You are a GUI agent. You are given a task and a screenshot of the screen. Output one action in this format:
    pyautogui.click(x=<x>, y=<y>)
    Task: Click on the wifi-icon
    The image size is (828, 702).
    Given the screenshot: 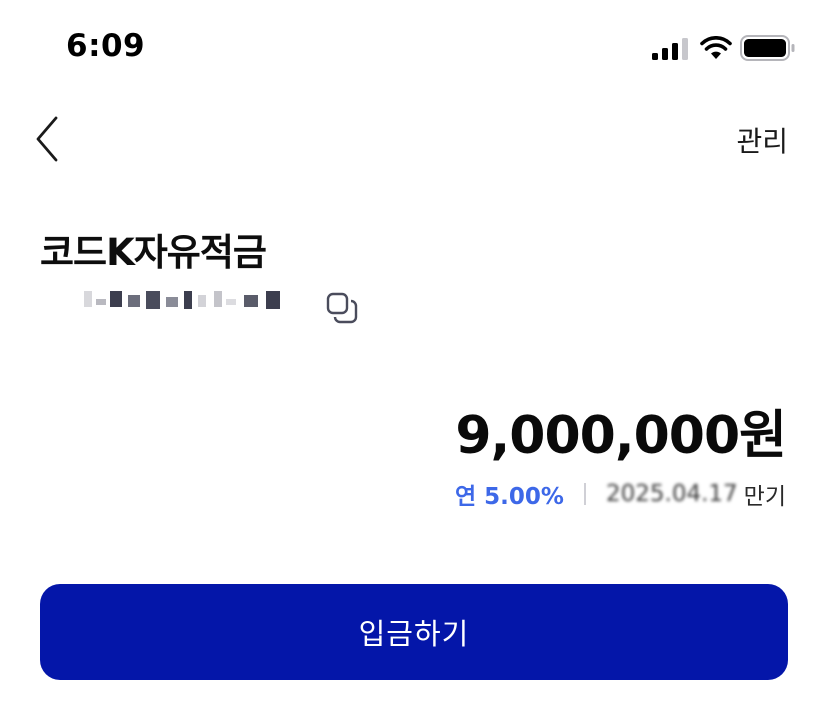 What is the action you would take?
    pyautogui.click(x=716, y=47)
    